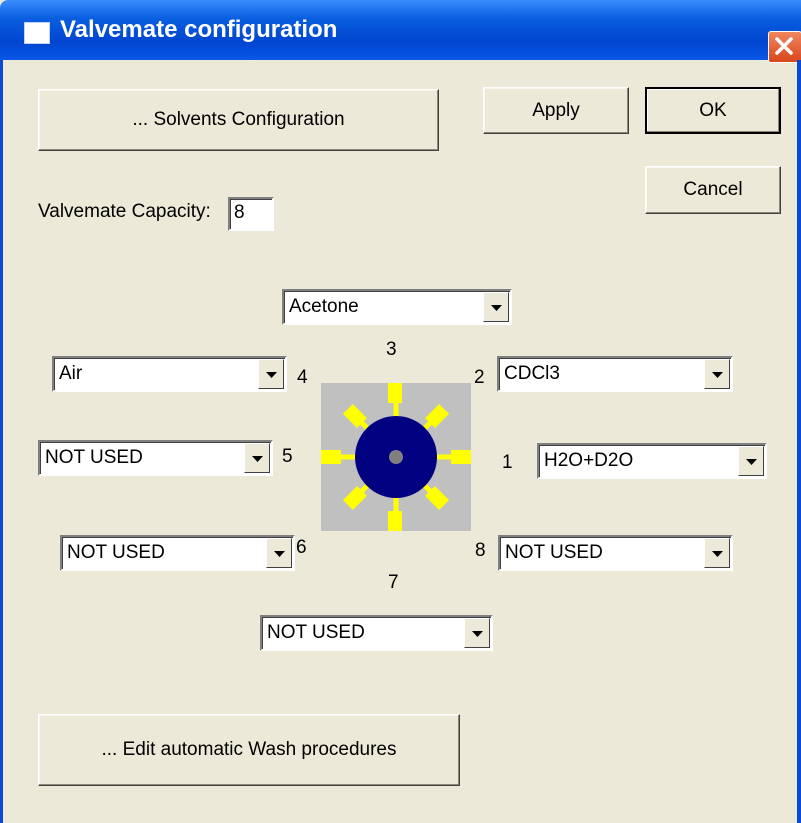 The width and height of the screenshot is (801, 823). I want to click on port-1-solvent-value: H2O+D2O, so click(589, 460).